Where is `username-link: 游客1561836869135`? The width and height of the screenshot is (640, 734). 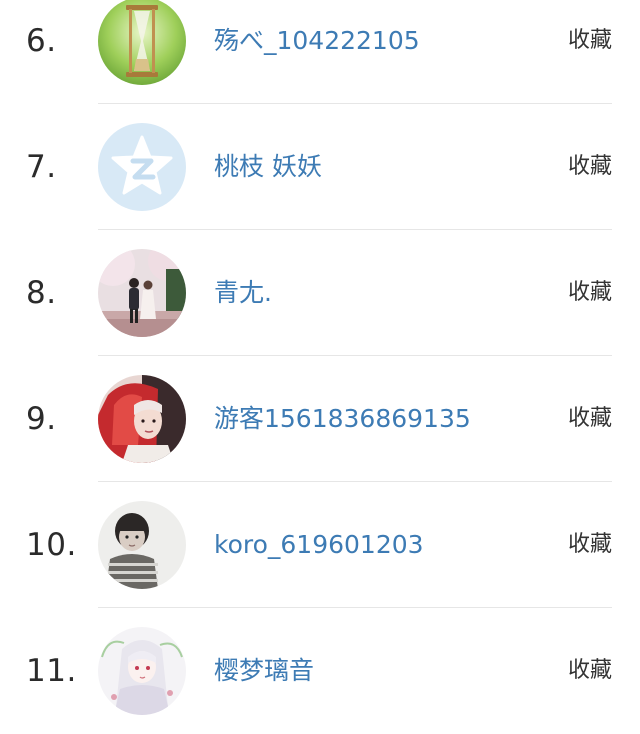 username-link: 游客1561836869135 is located at coordinates (342, 419).